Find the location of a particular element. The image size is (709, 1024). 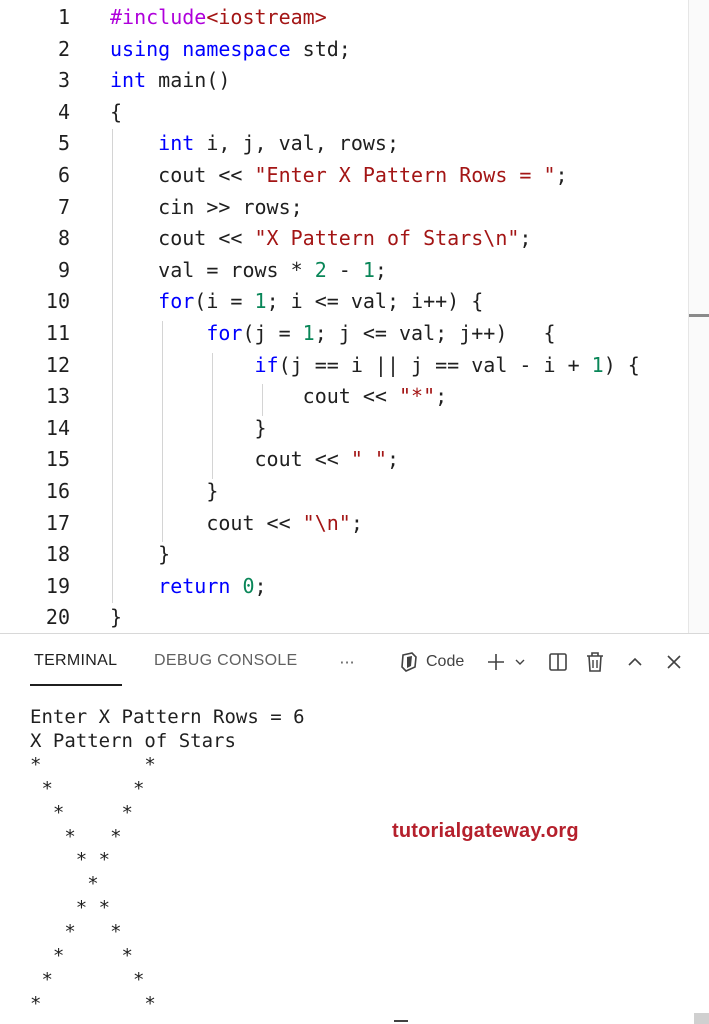

chevron-up-icon is located at coordinates (635, 662).